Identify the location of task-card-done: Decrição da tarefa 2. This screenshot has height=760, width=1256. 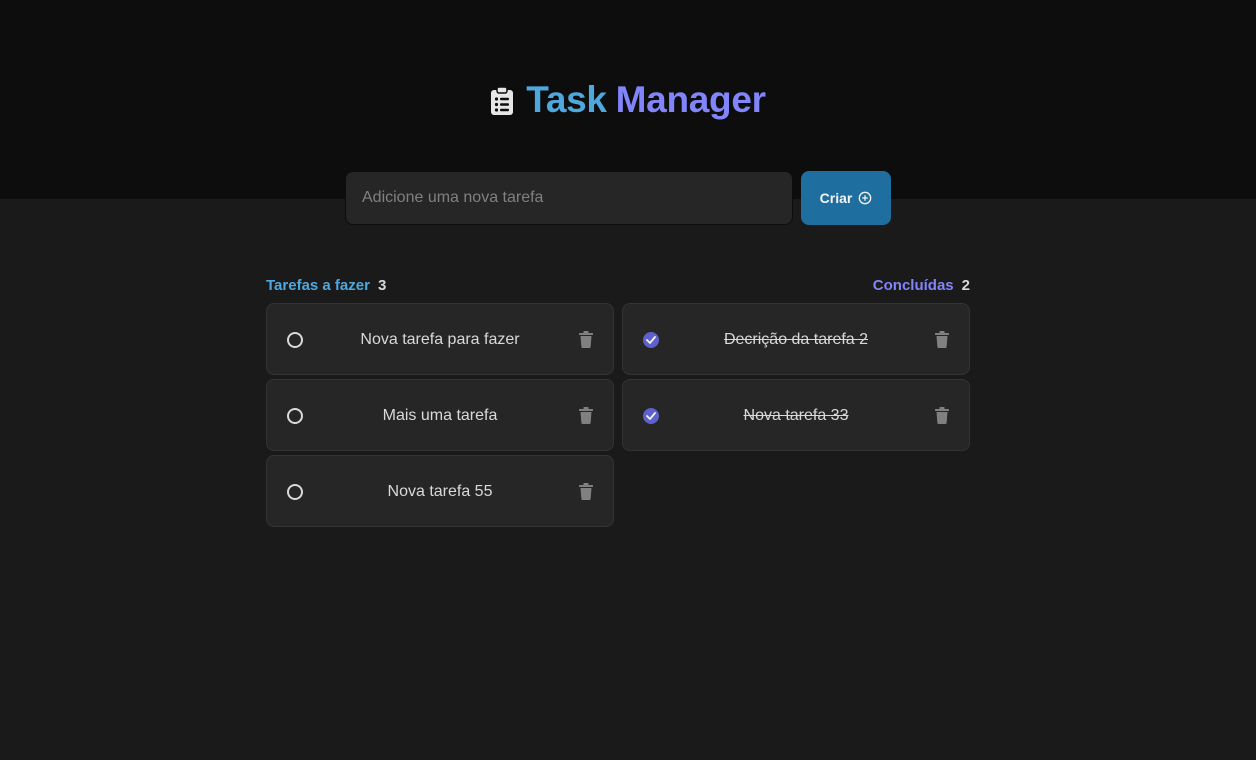
(796, 339).